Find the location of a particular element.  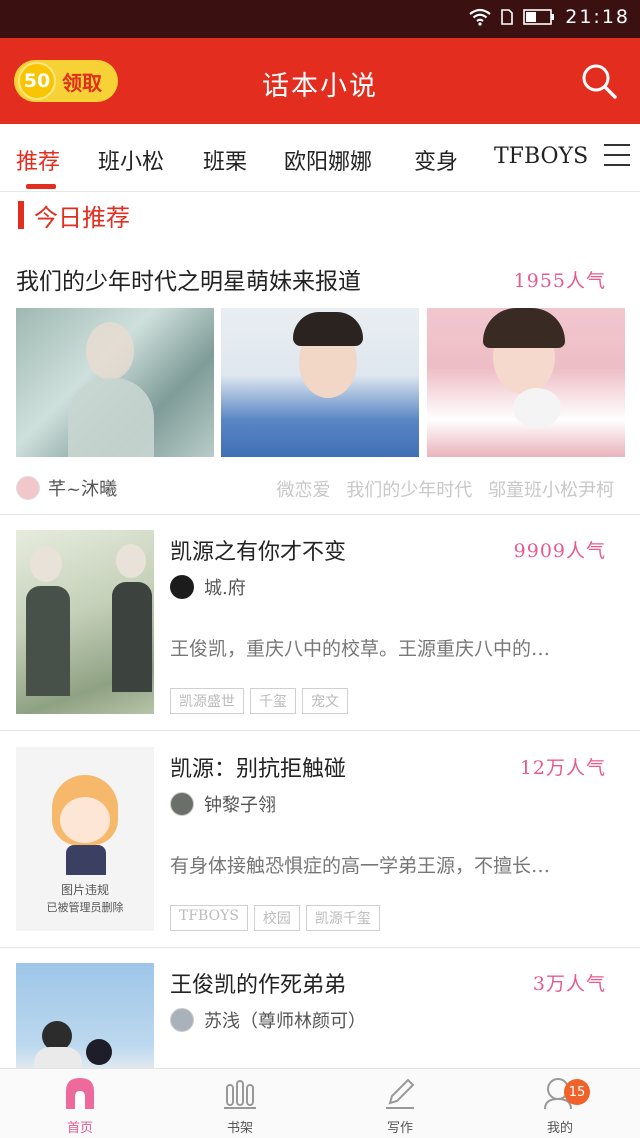

book-tag: 千玺 is located at coordinates (273, 701).